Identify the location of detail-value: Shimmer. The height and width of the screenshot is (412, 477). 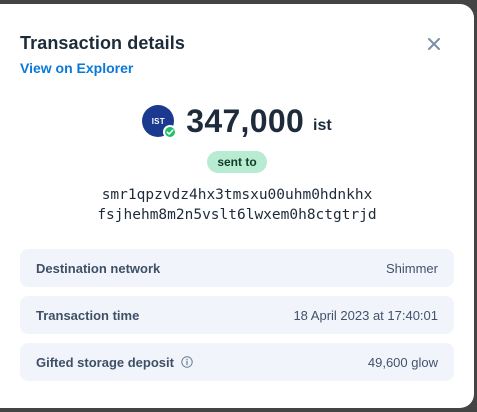
(411, 268).